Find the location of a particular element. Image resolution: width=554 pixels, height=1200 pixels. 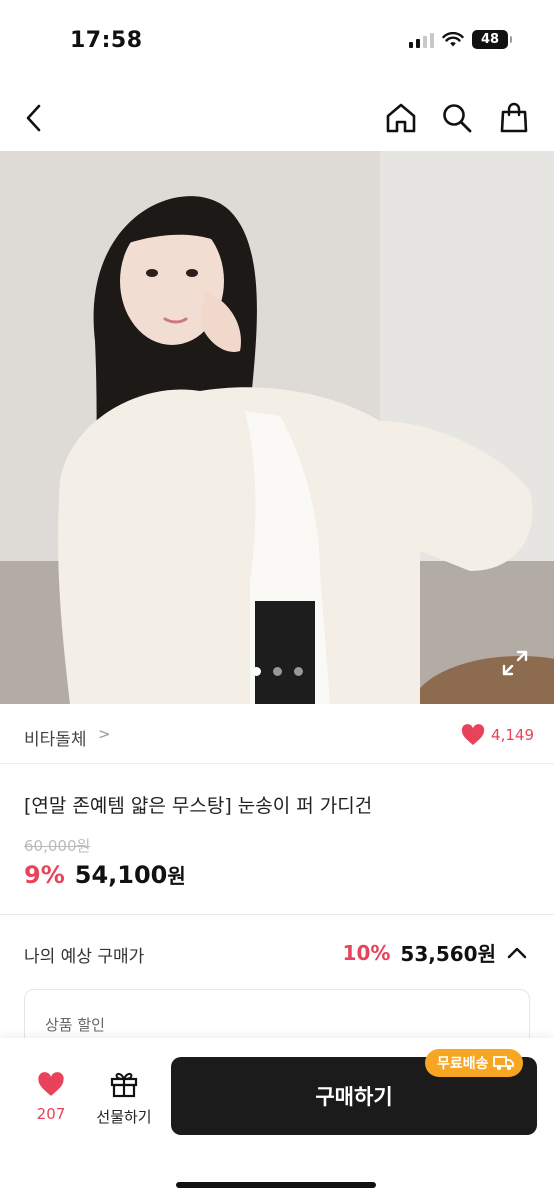

home-icon is located at coordinates (401, 118).